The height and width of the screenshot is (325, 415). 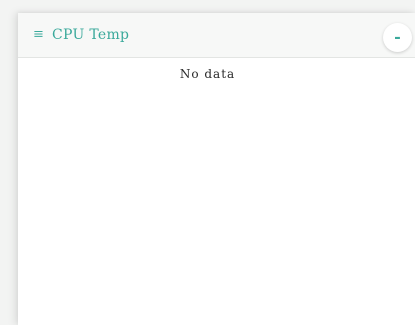 I want to click on menu-icon: ≡, so click(x=38, y=35).